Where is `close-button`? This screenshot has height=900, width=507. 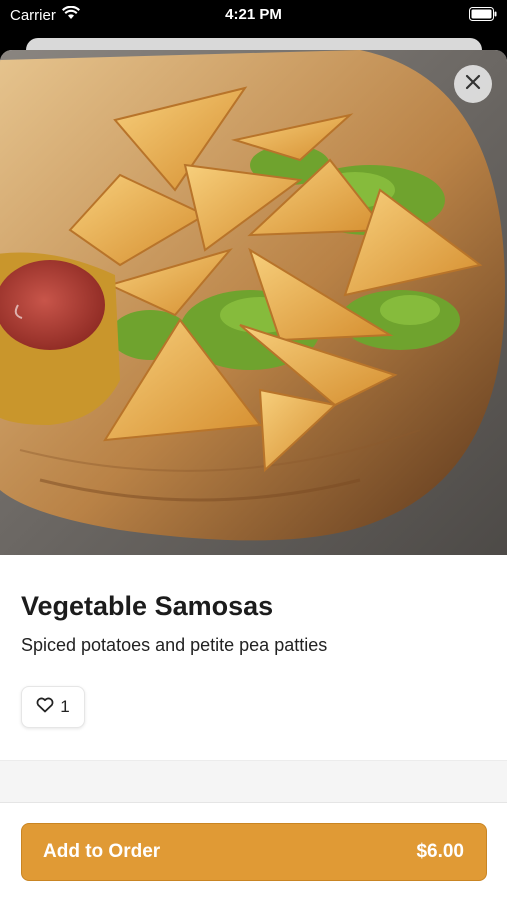 close-button is located at coordinates (473, 84).